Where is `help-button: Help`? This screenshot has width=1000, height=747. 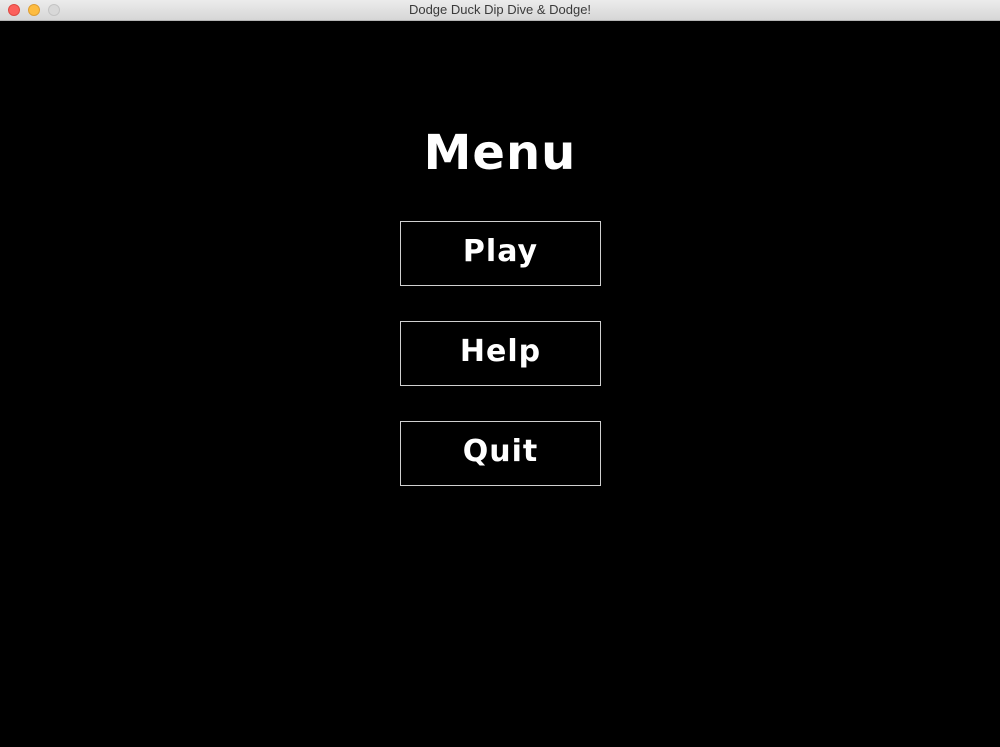
help-button: Help is located at coordinates (500, 353).